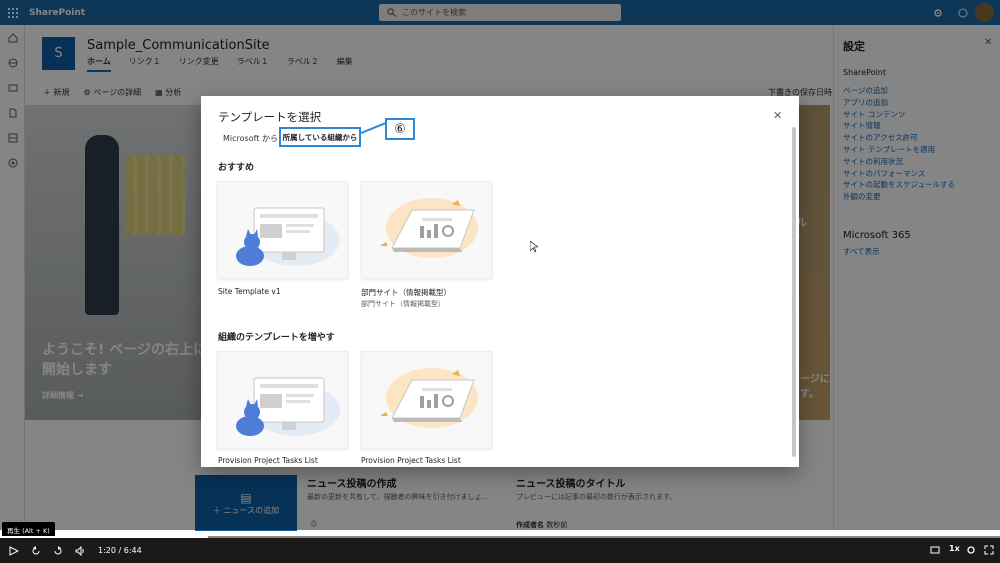  Describe the element at coordinates (58, 551) in the screenshot. I see `forward-icon` at that location.